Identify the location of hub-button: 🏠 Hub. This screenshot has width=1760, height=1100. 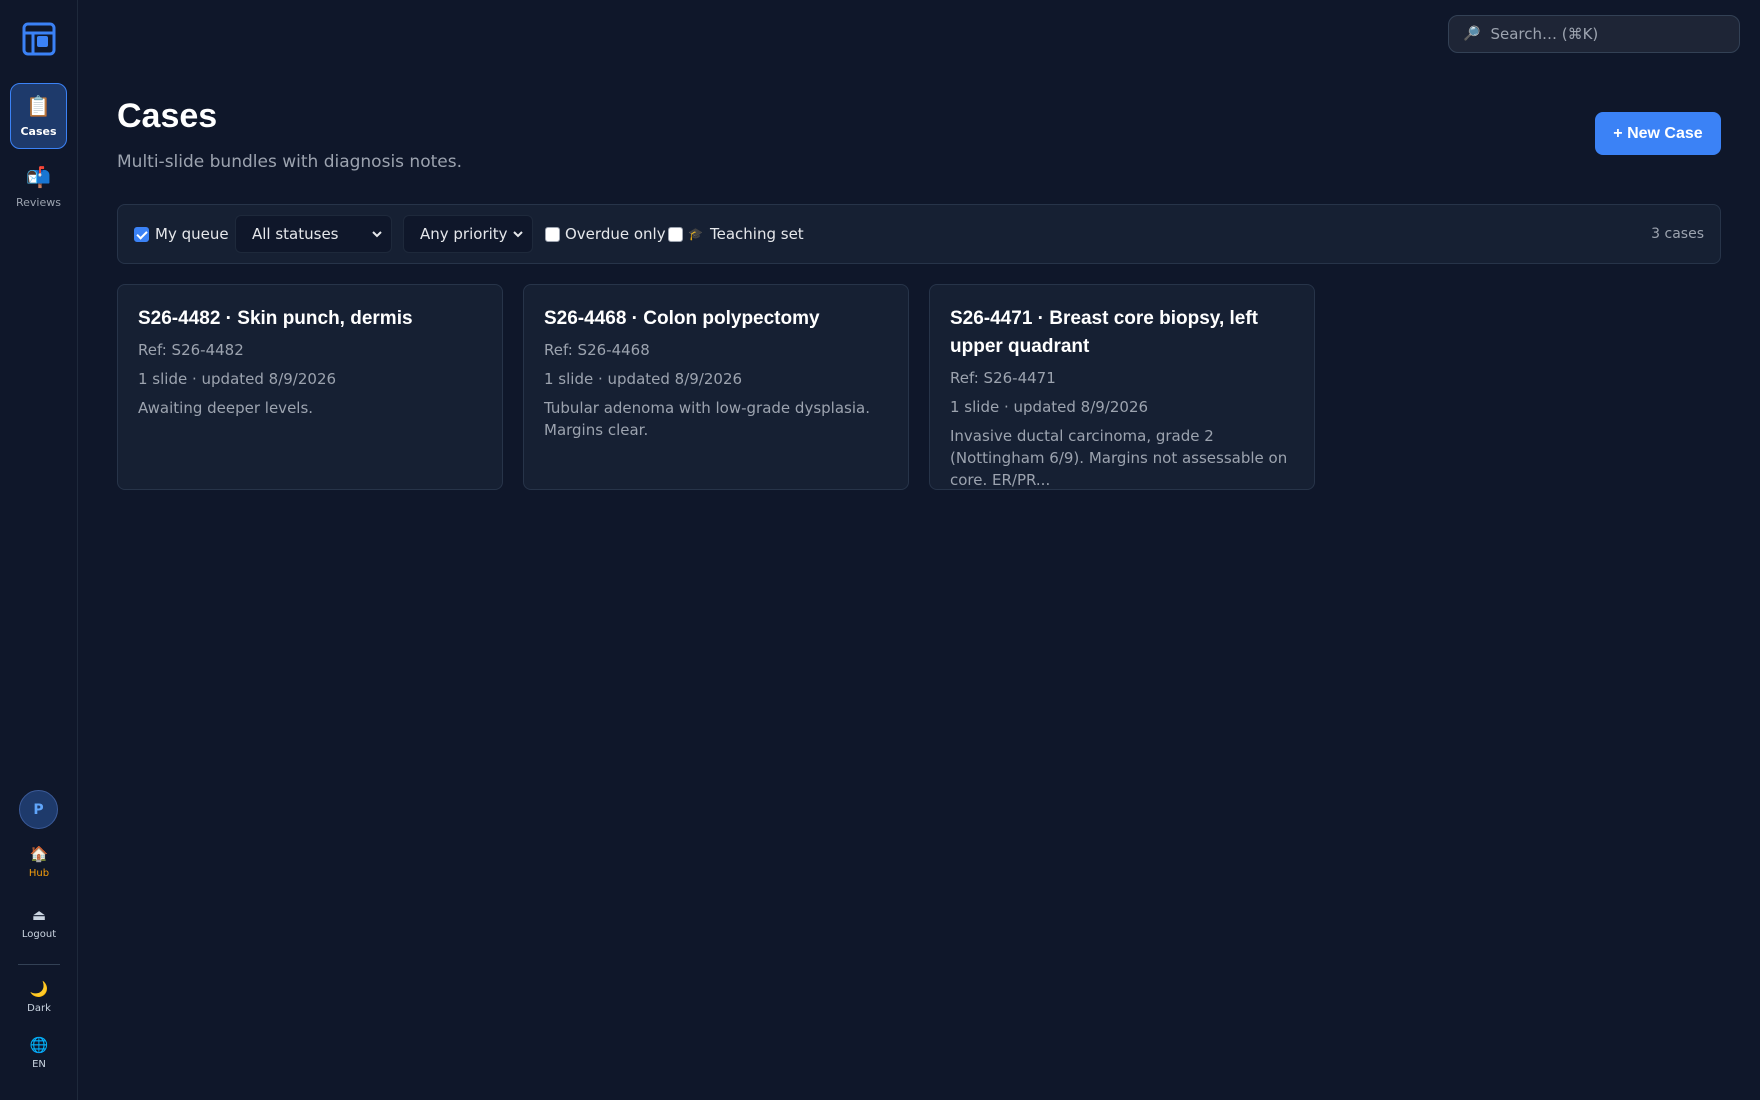
(39, 862).